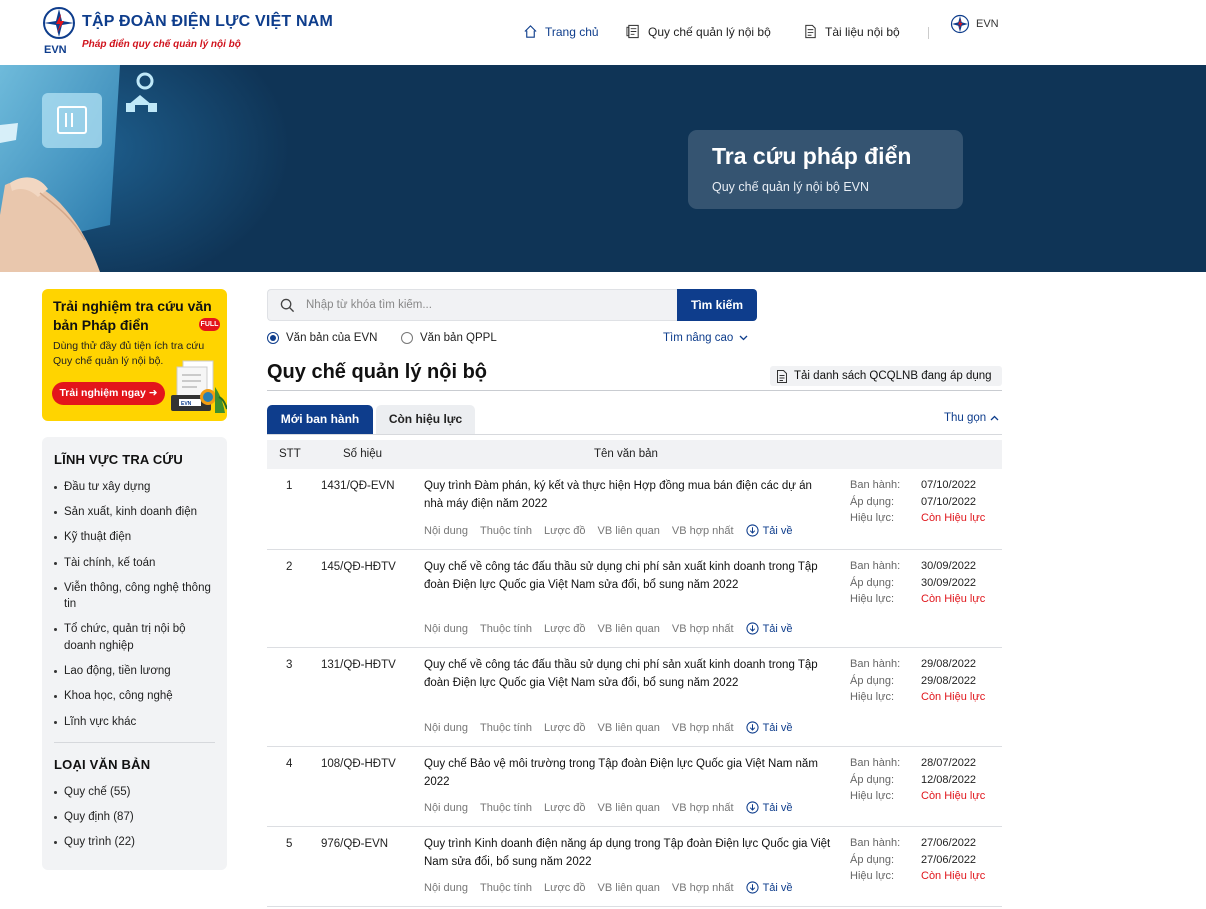 The image size is (1206, 909). What do you see at coordinates (136, 563) in the screenshot?
I see `sidebar-item-field: Tài chính, kế toán` at bounding box center [136, 563].